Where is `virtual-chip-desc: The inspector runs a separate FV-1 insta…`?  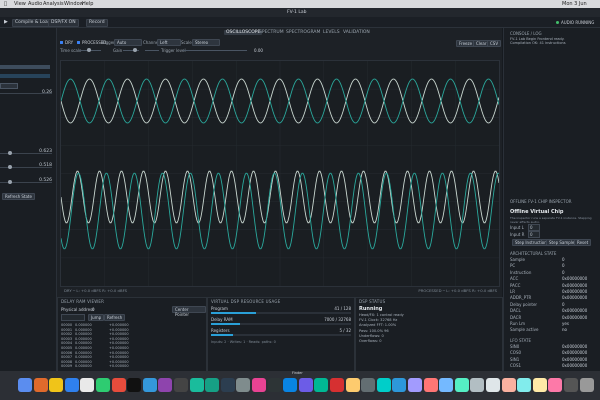
virtual-chip-desc: The inspector runs a separate FV-1 insta… is located at coordinates (551, 220).